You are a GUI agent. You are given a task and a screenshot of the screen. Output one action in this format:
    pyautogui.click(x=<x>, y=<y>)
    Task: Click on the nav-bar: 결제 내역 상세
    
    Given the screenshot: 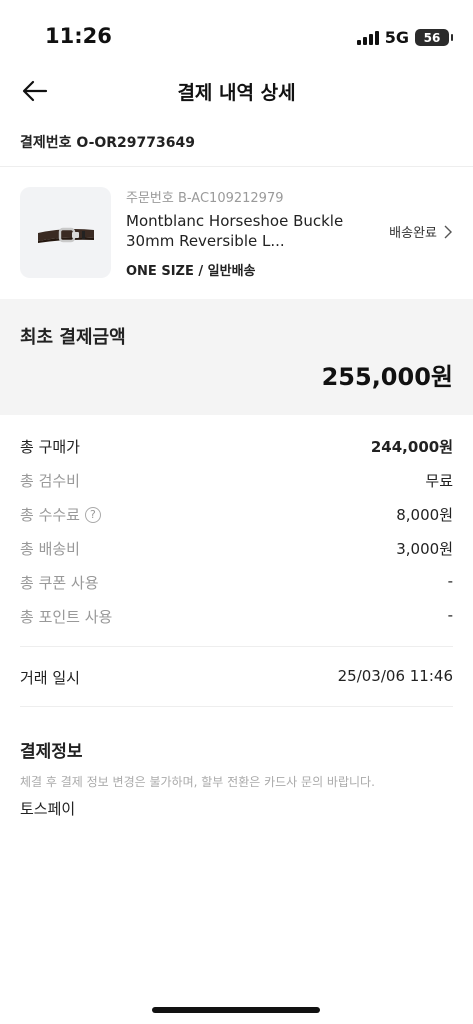 What is the action you would take?
    pyautogui.click(x=236, y=92)
    